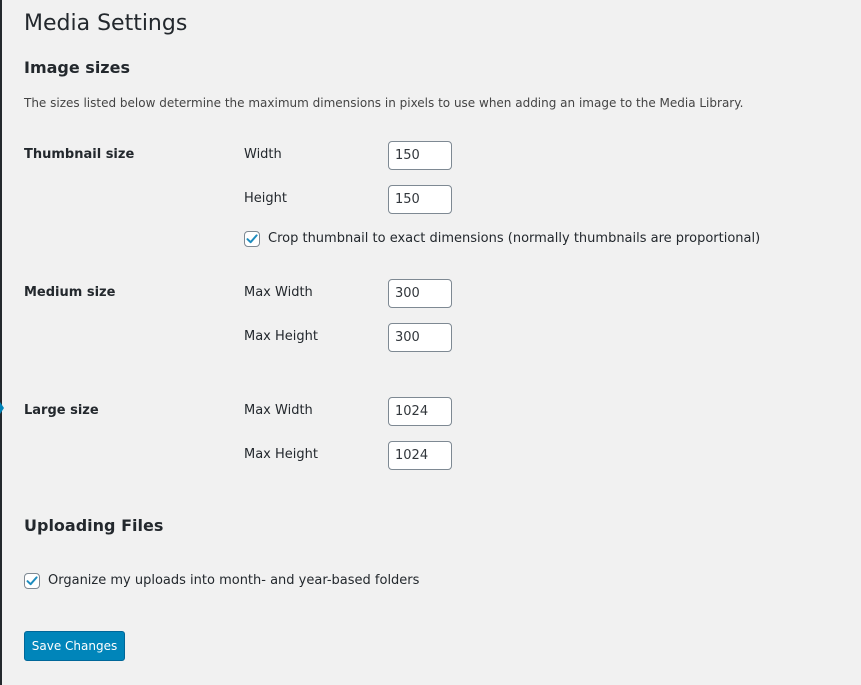  Describe the element at coordinates (281, 336) in the screenshot. I see `medium-height-label: Max Height` at that location.